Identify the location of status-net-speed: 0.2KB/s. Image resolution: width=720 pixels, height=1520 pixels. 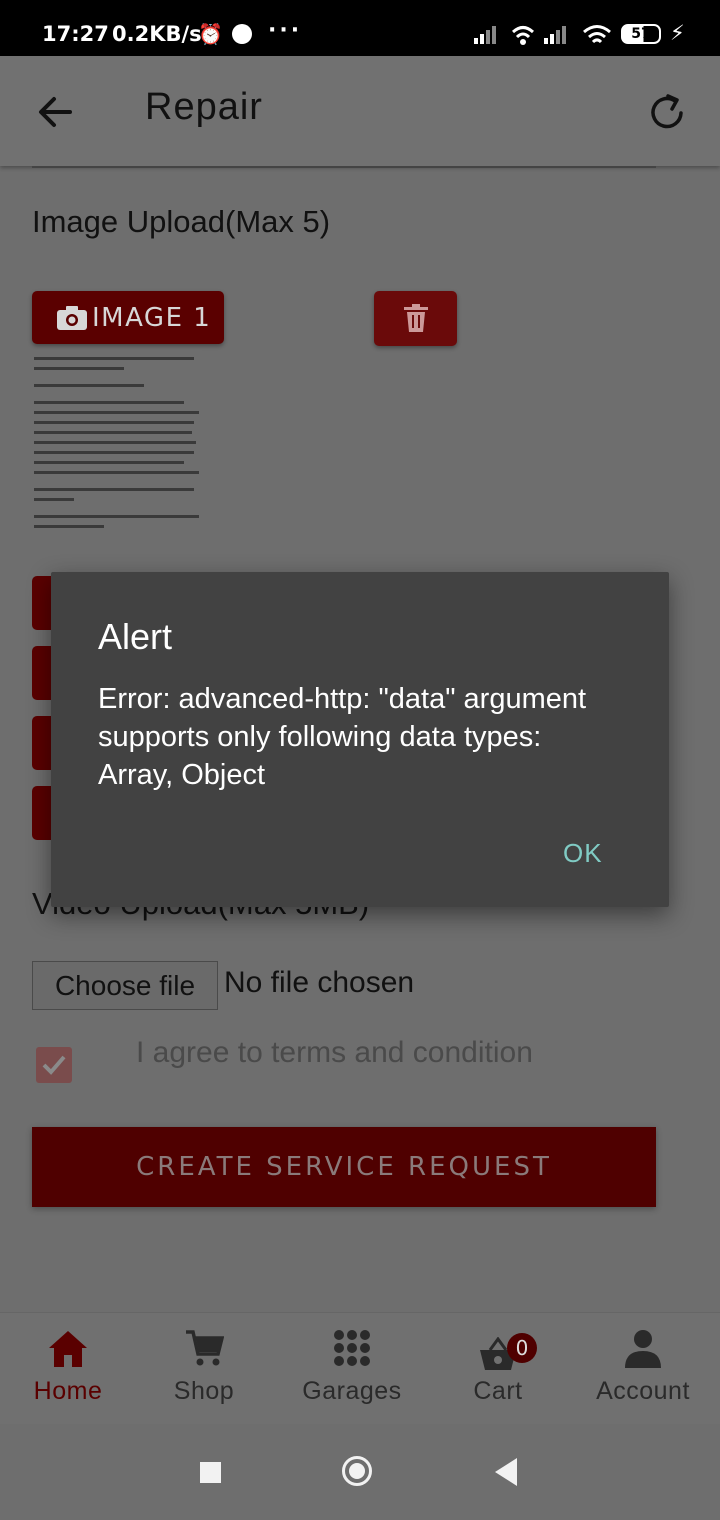
(157, 34).